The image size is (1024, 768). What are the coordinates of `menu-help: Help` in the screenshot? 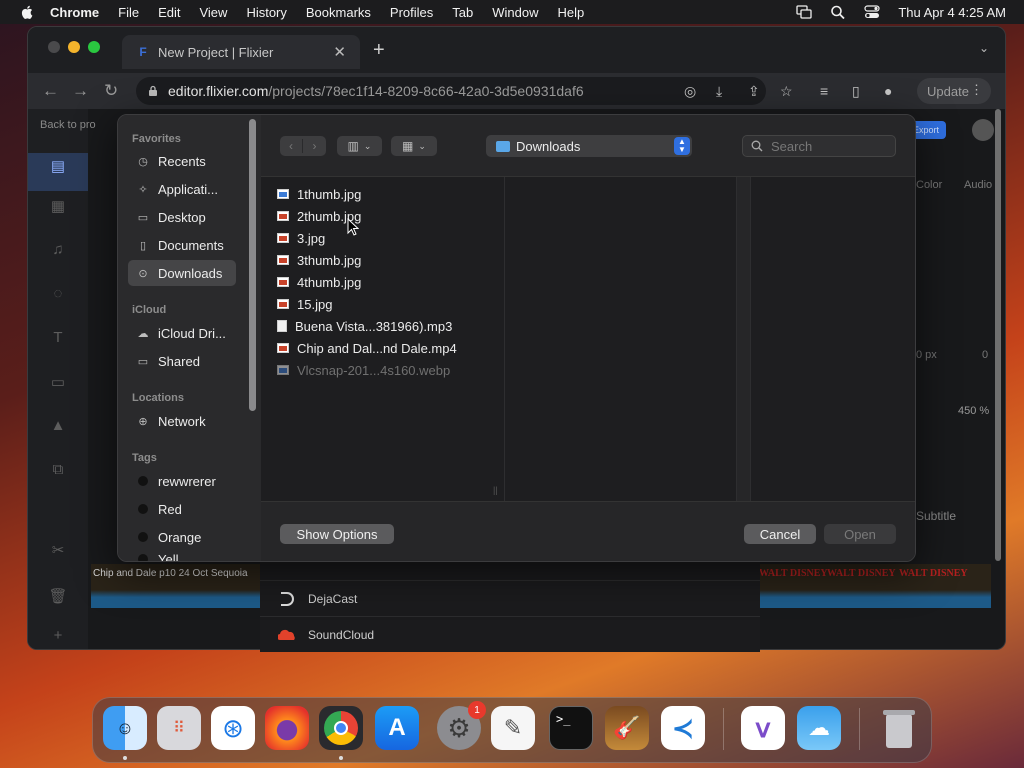 It's located at (571, 12).